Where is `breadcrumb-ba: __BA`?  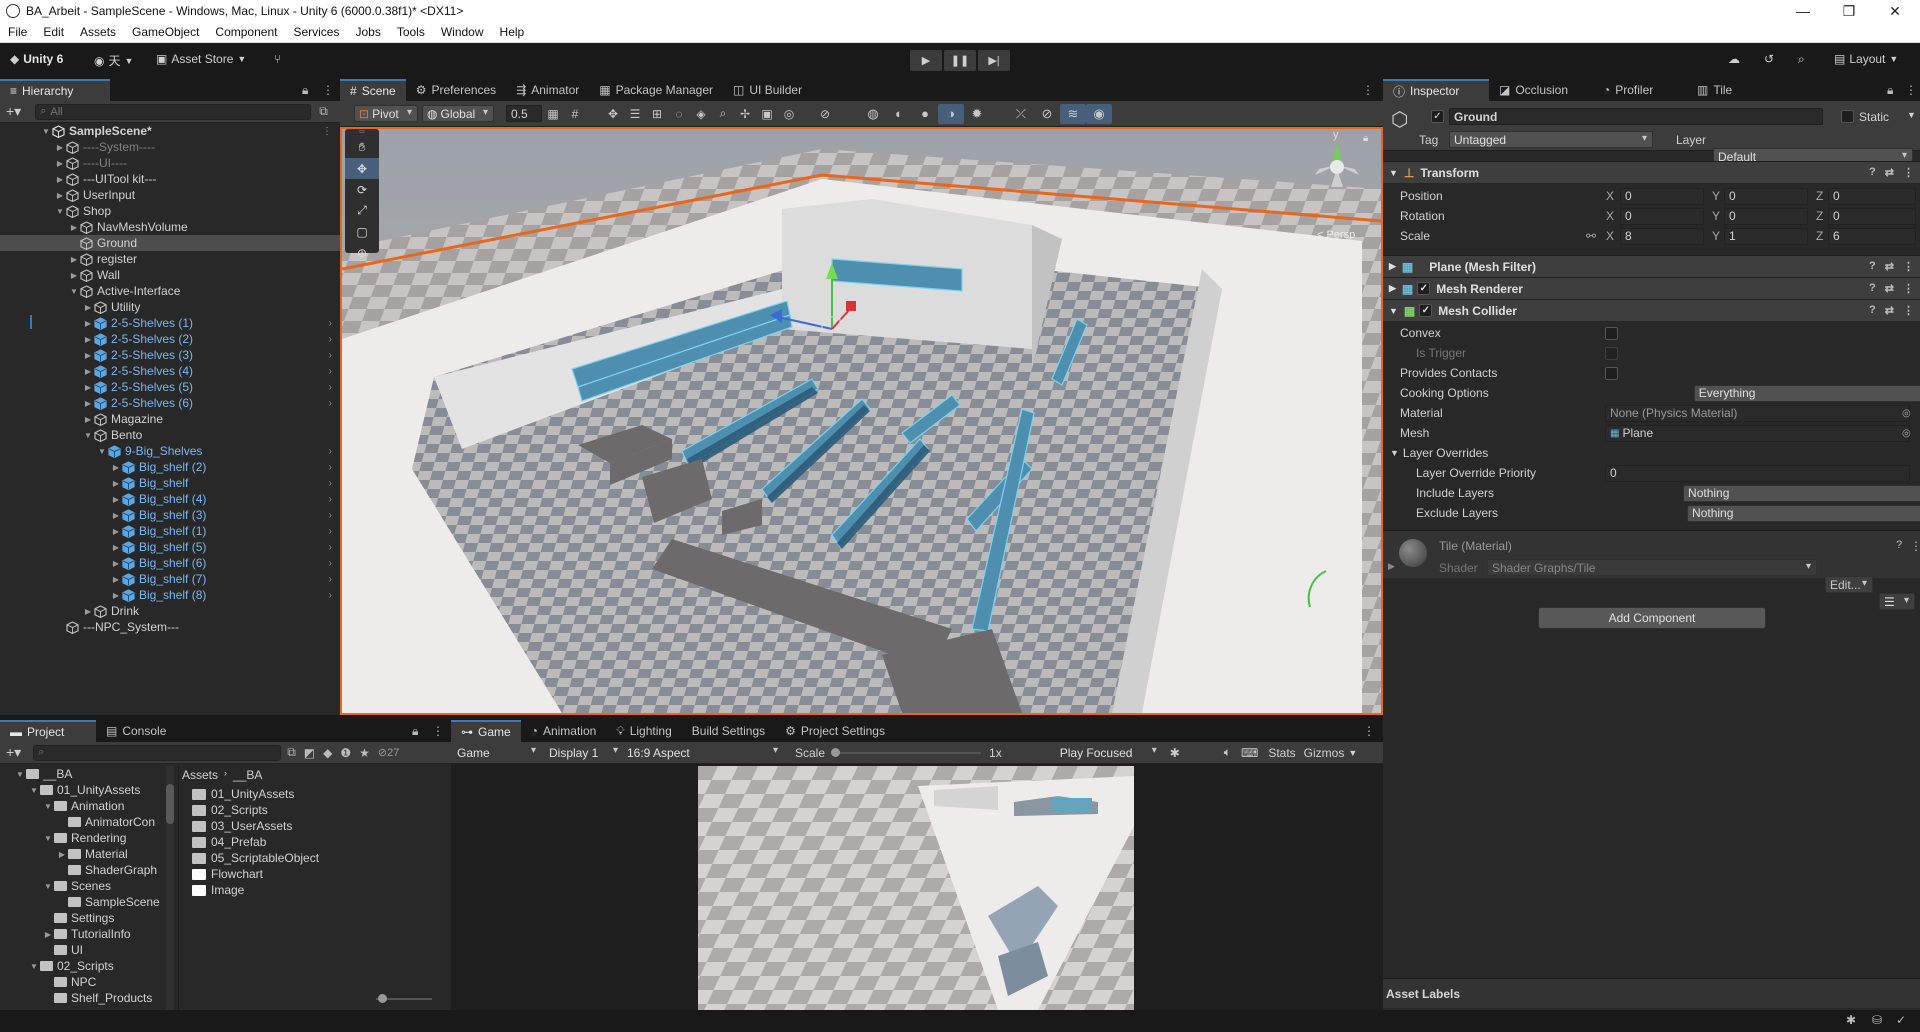 breadcrumb-ba: __BA is located at coordinates (247, 775).